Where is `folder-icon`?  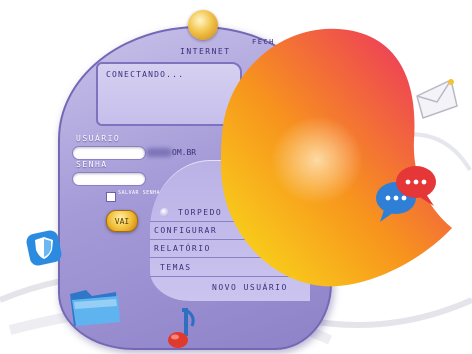 folder-icon is located at coordinates (95, 308).